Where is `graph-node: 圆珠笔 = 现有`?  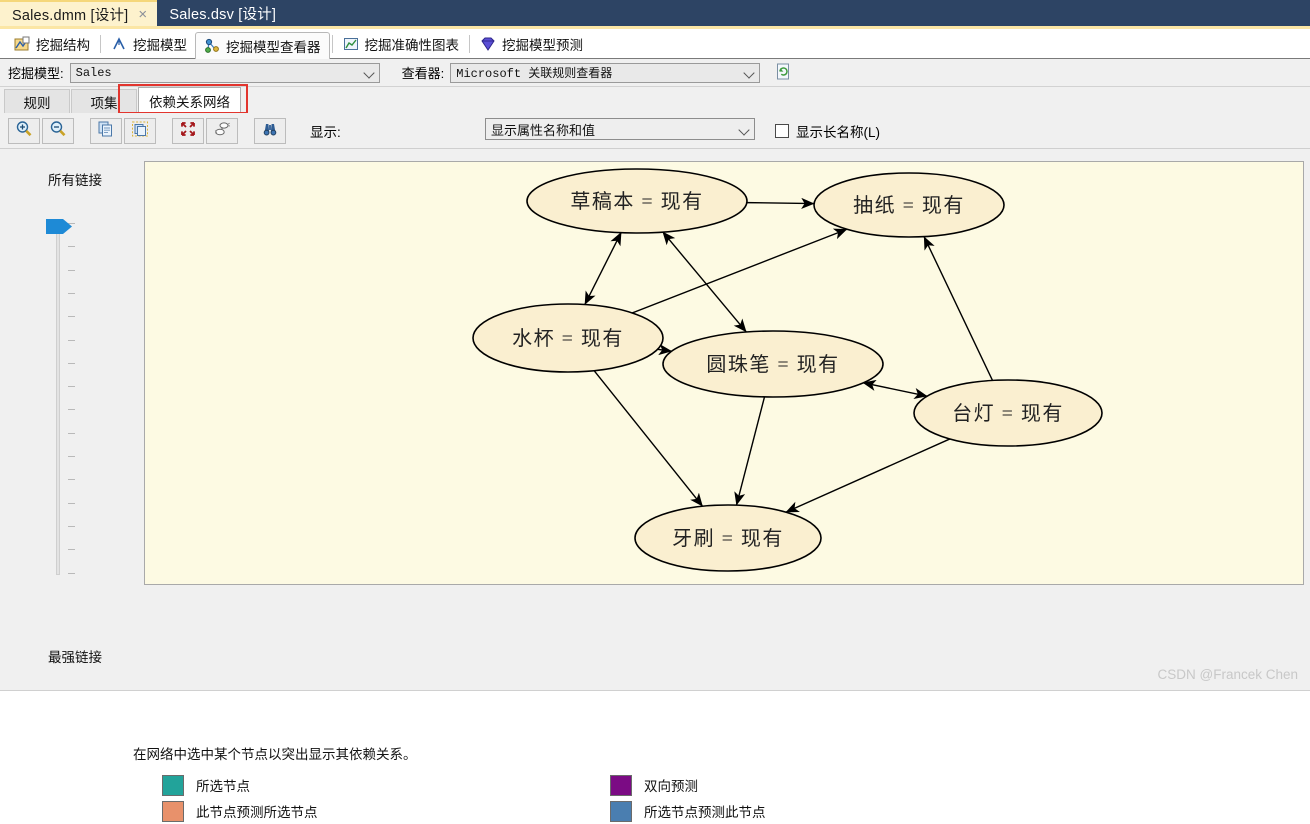
graph-node: 圆珠笔 = 现有 is located at coordinates (773, 364).